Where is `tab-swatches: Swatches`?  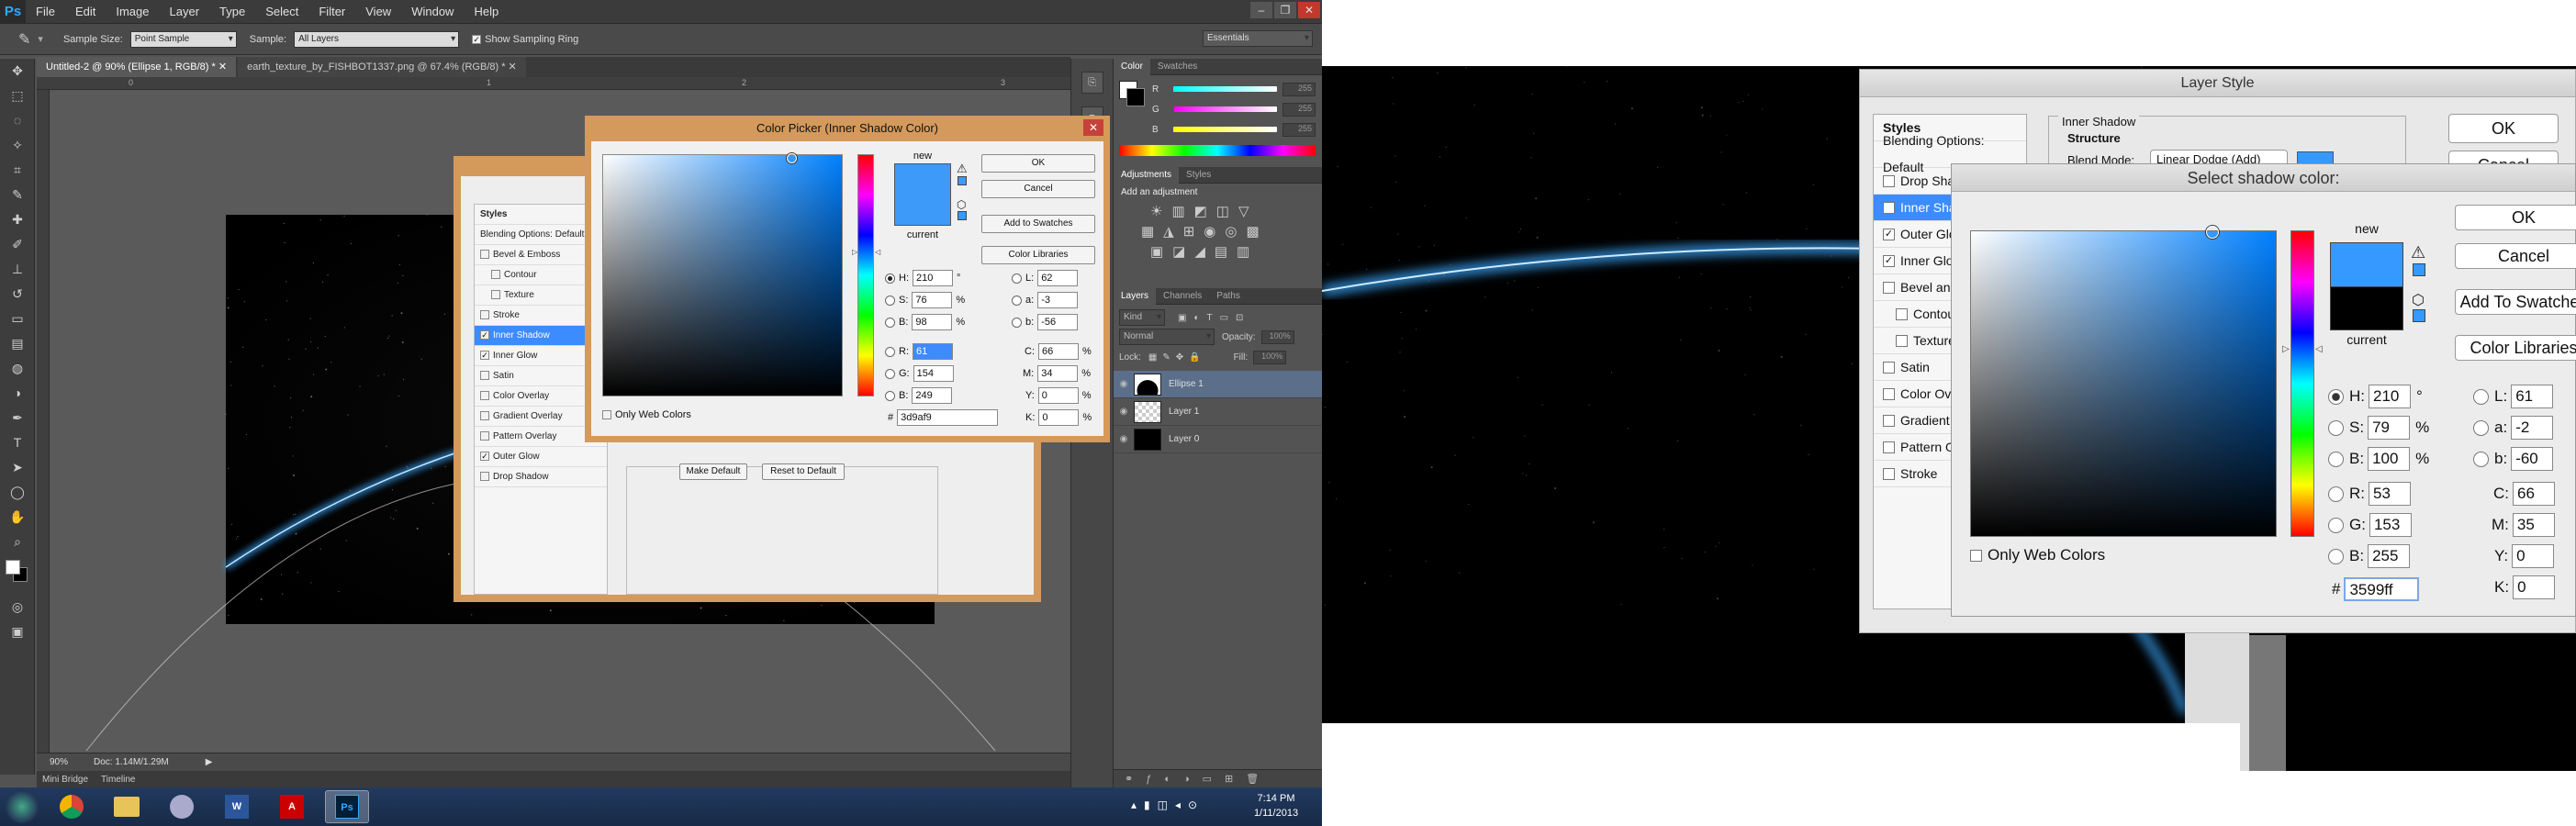 tab-swatches: Swatches is located at coordinates (1177, 67).